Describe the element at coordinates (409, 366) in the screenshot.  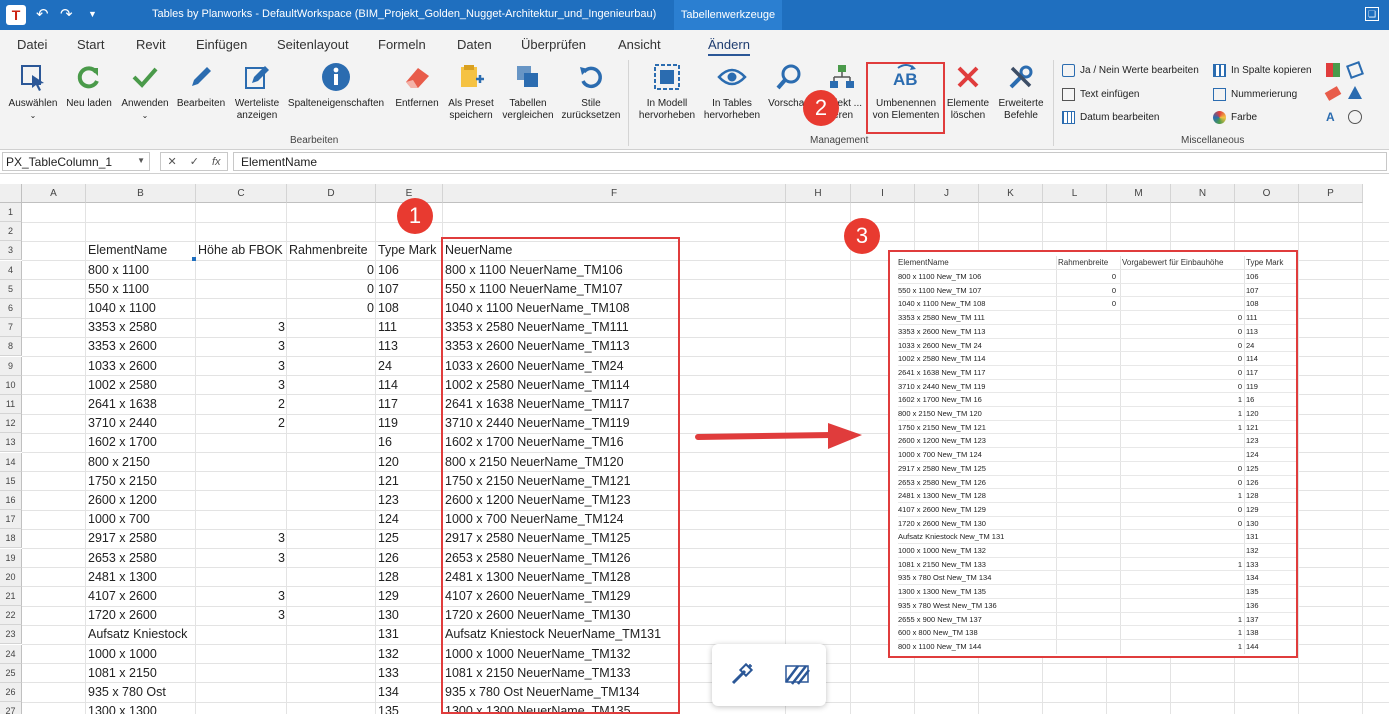
I see `table-cell: 24` at that location.